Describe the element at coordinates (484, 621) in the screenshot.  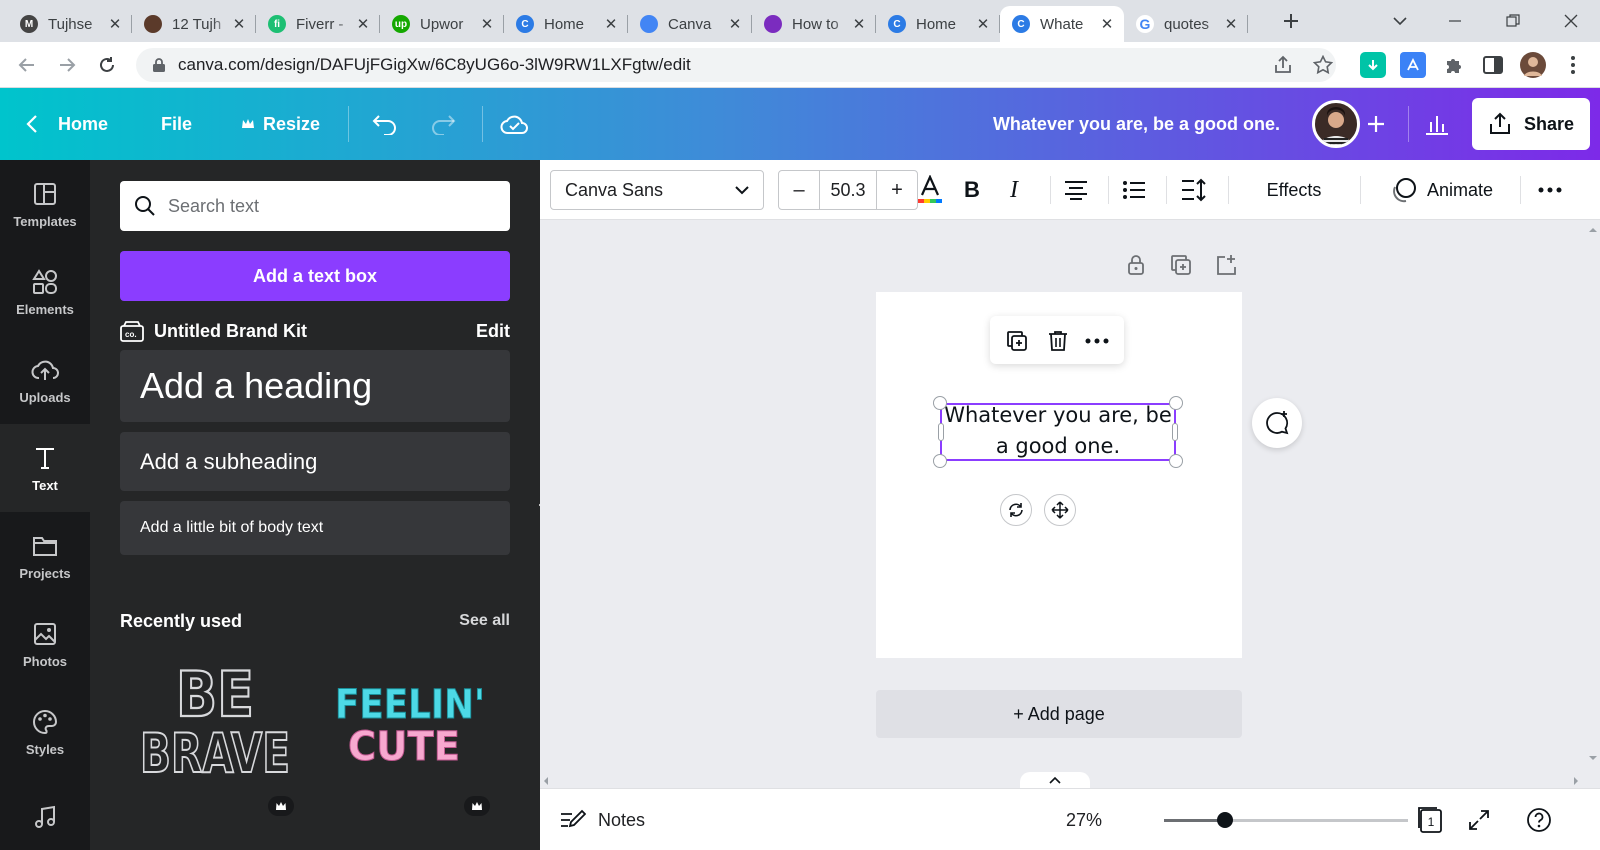
I see `see-all-link: See all` at that location.